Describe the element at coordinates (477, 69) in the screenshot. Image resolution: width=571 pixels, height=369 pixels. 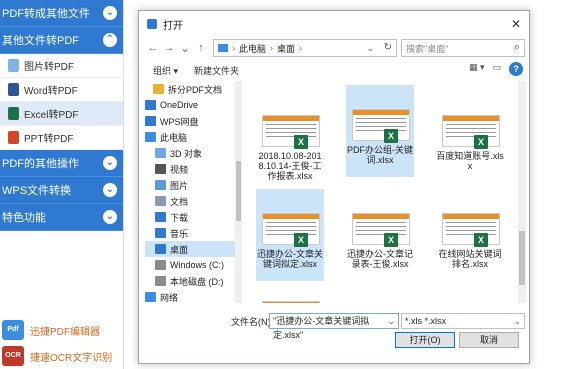
I see `view-options-icon: ▦ ▾` at that location.